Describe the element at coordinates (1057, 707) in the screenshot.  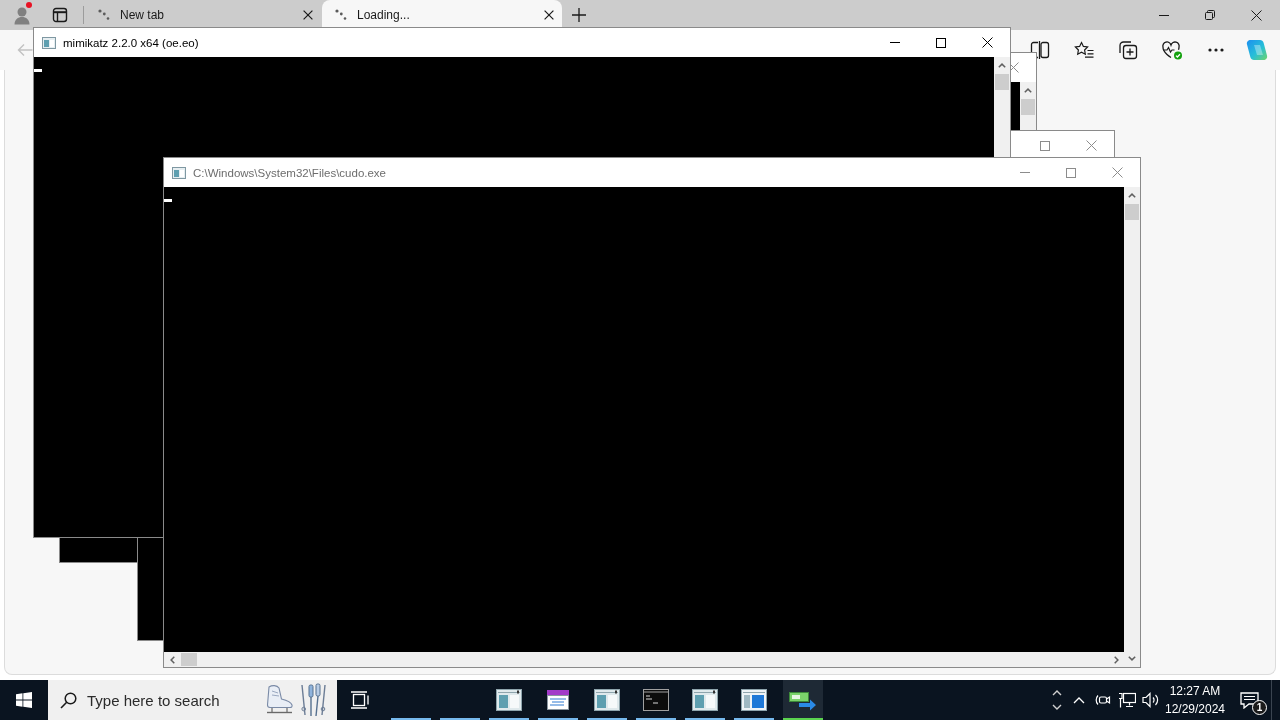
I see `chevron-down-icon` at that location.